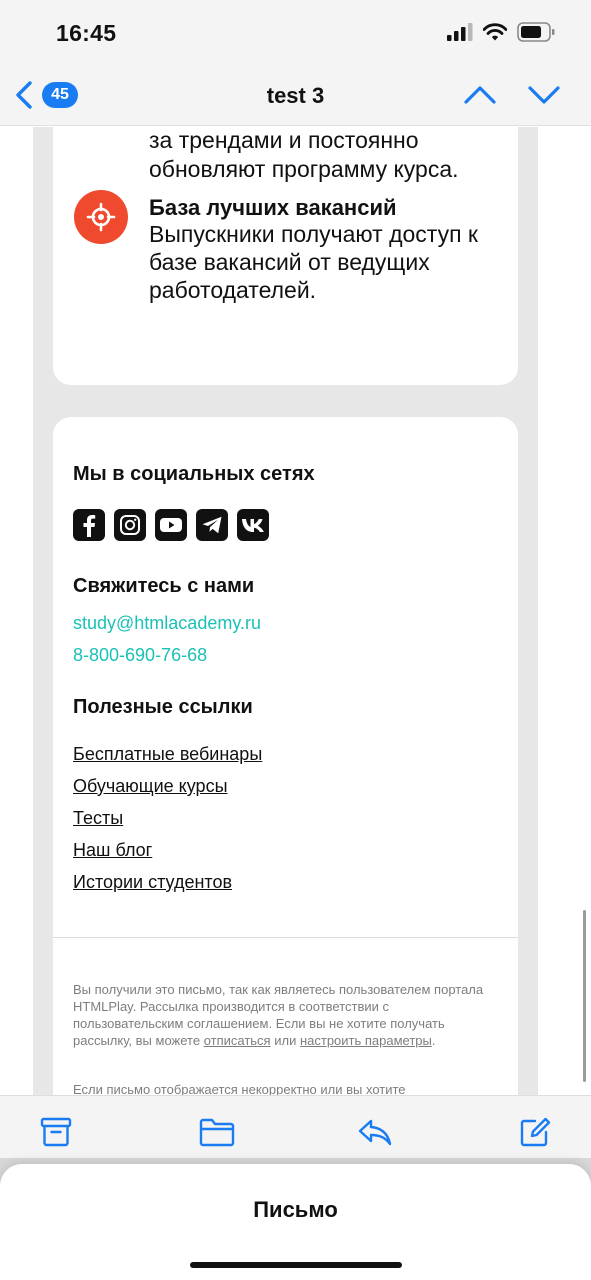 This screenshot has height=1280, width=591. I want to click on footer-divider, so click(285, 937).